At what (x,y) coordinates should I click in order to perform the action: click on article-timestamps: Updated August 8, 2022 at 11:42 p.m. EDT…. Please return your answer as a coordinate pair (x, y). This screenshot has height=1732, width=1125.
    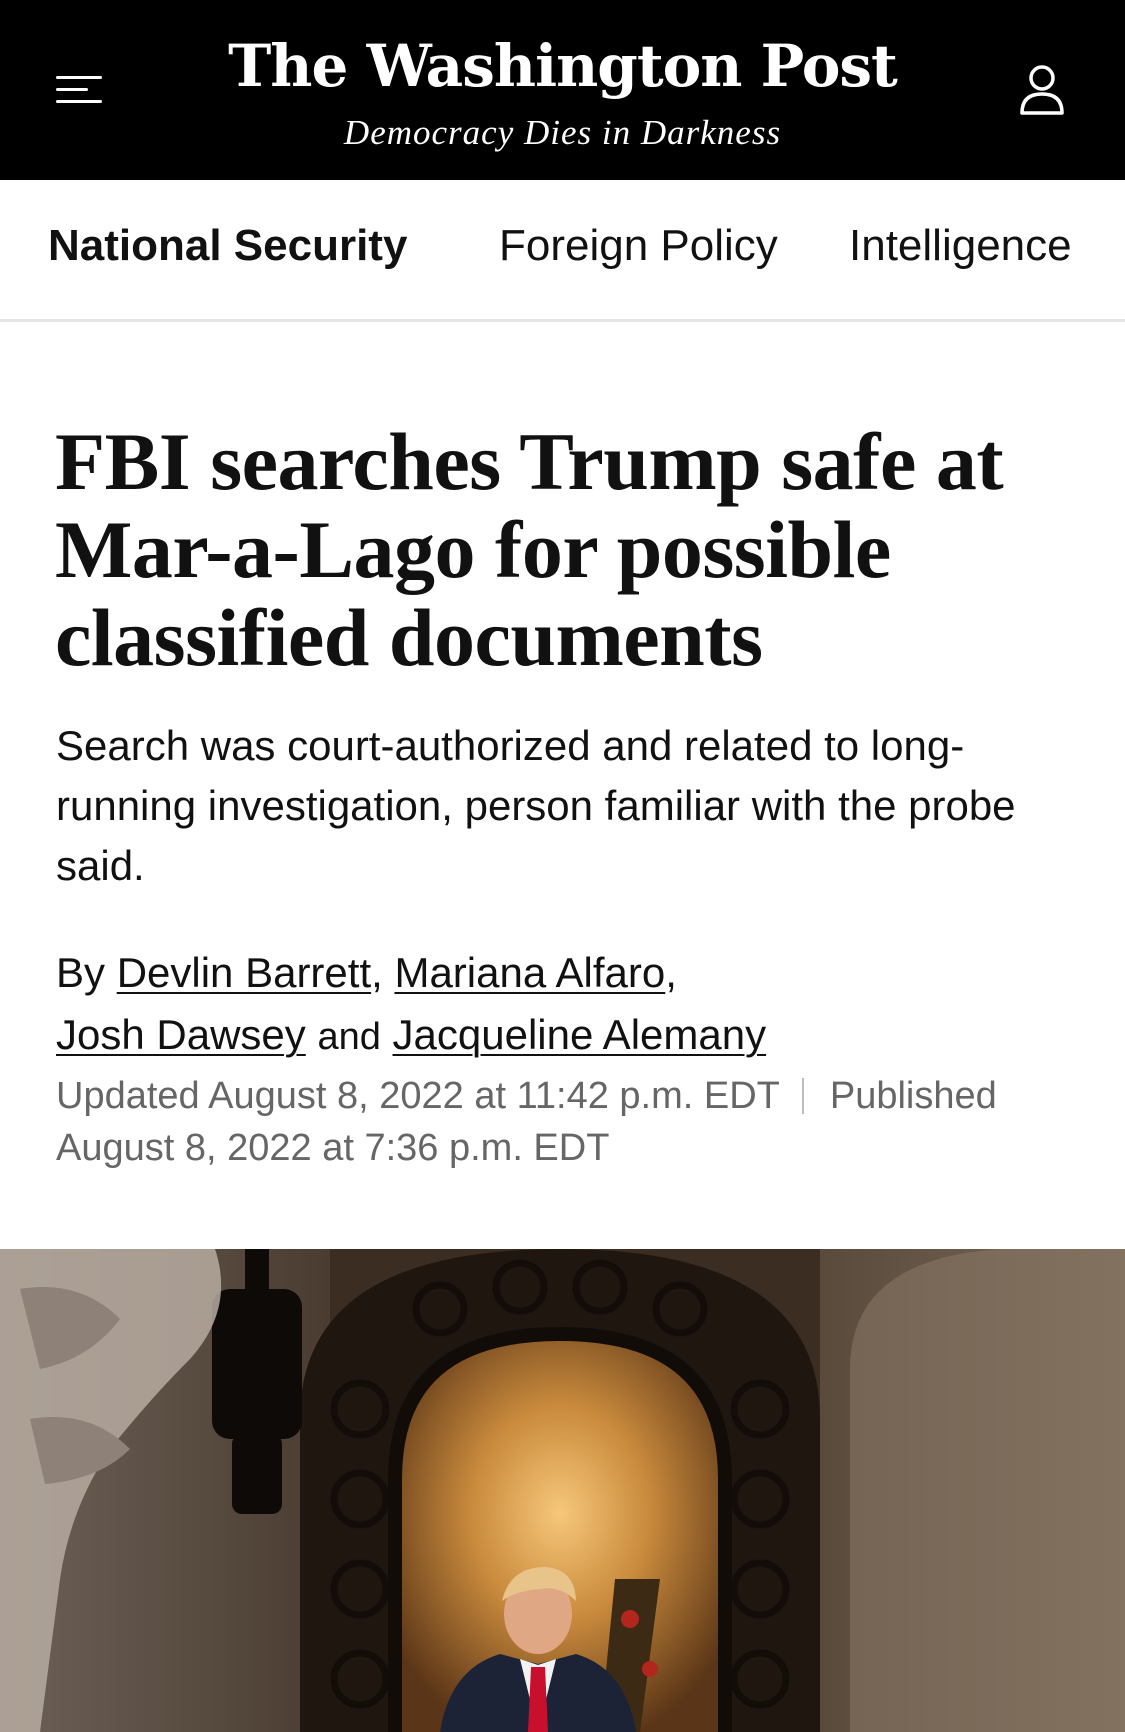
    Looking at the image, I should click on (561, 1122).